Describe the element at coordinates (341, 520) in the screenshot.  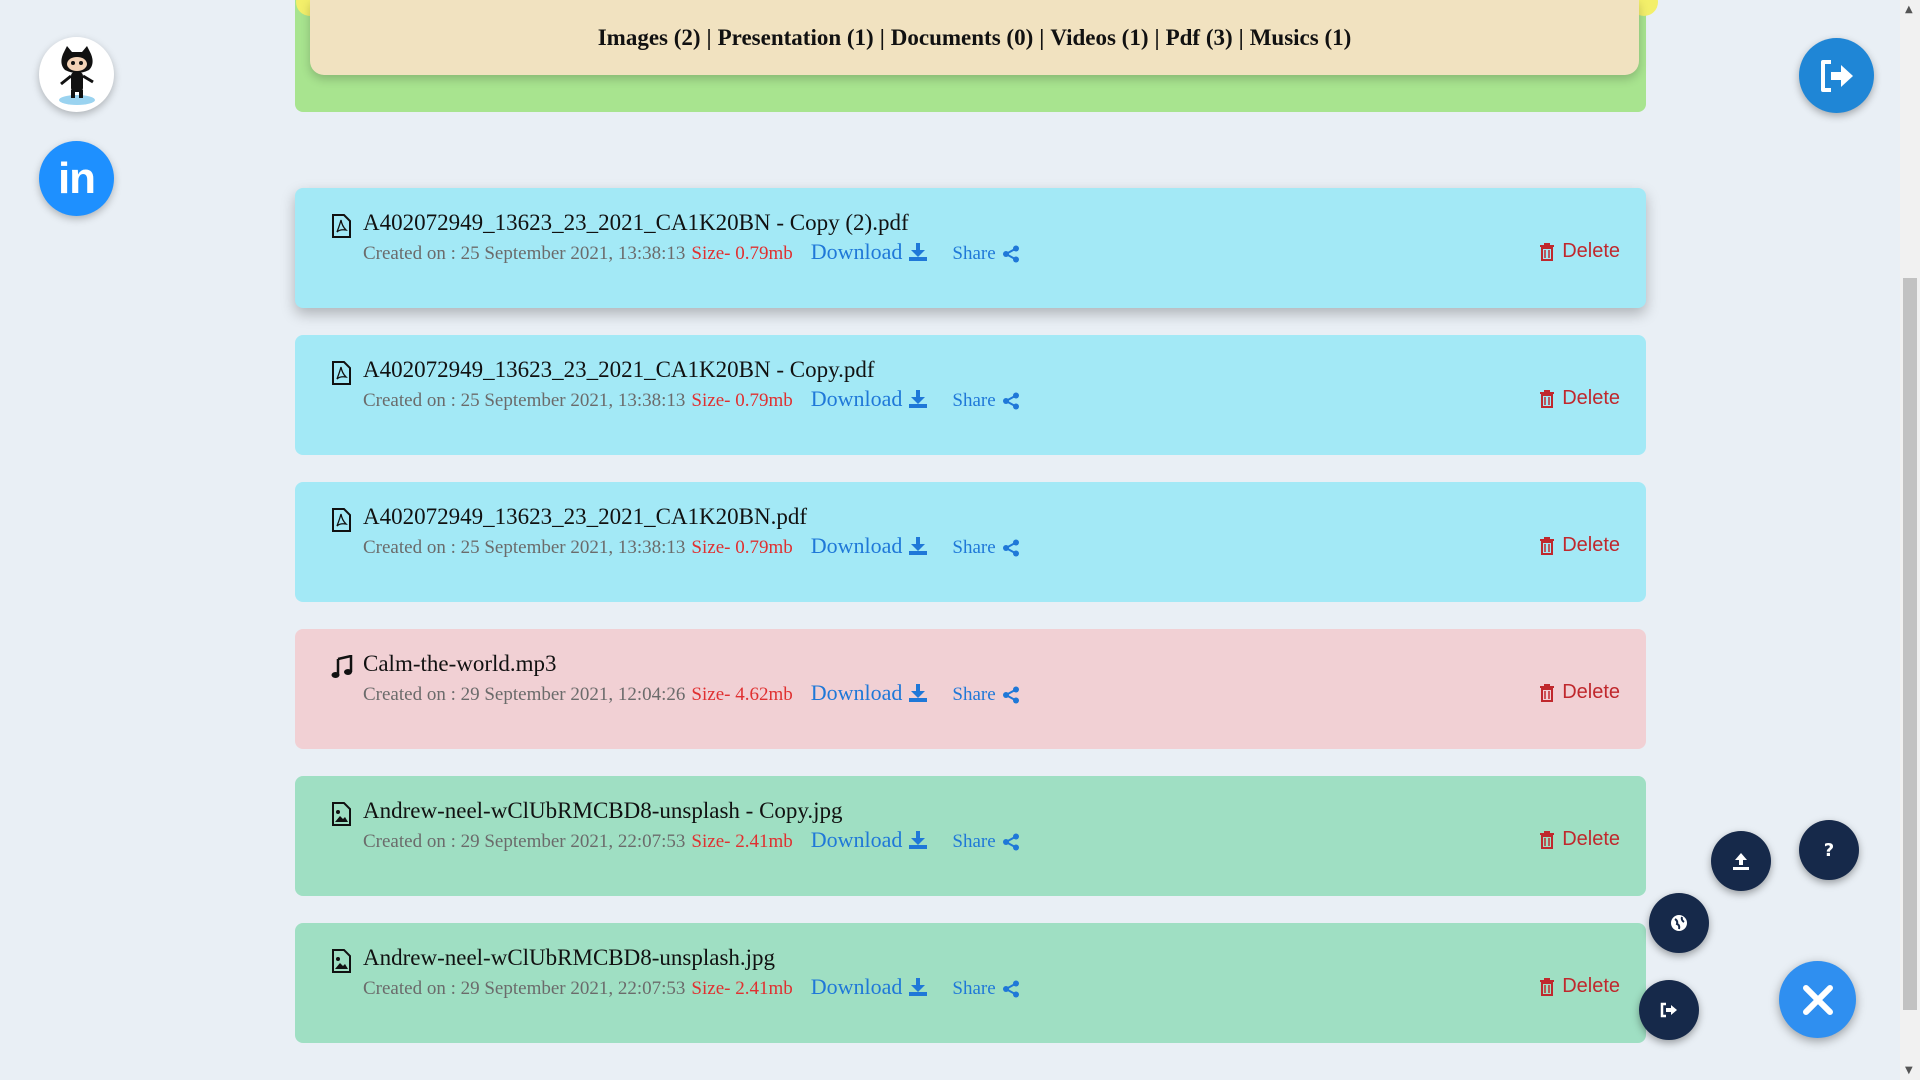
I see `pdf-file-icon` at that location.